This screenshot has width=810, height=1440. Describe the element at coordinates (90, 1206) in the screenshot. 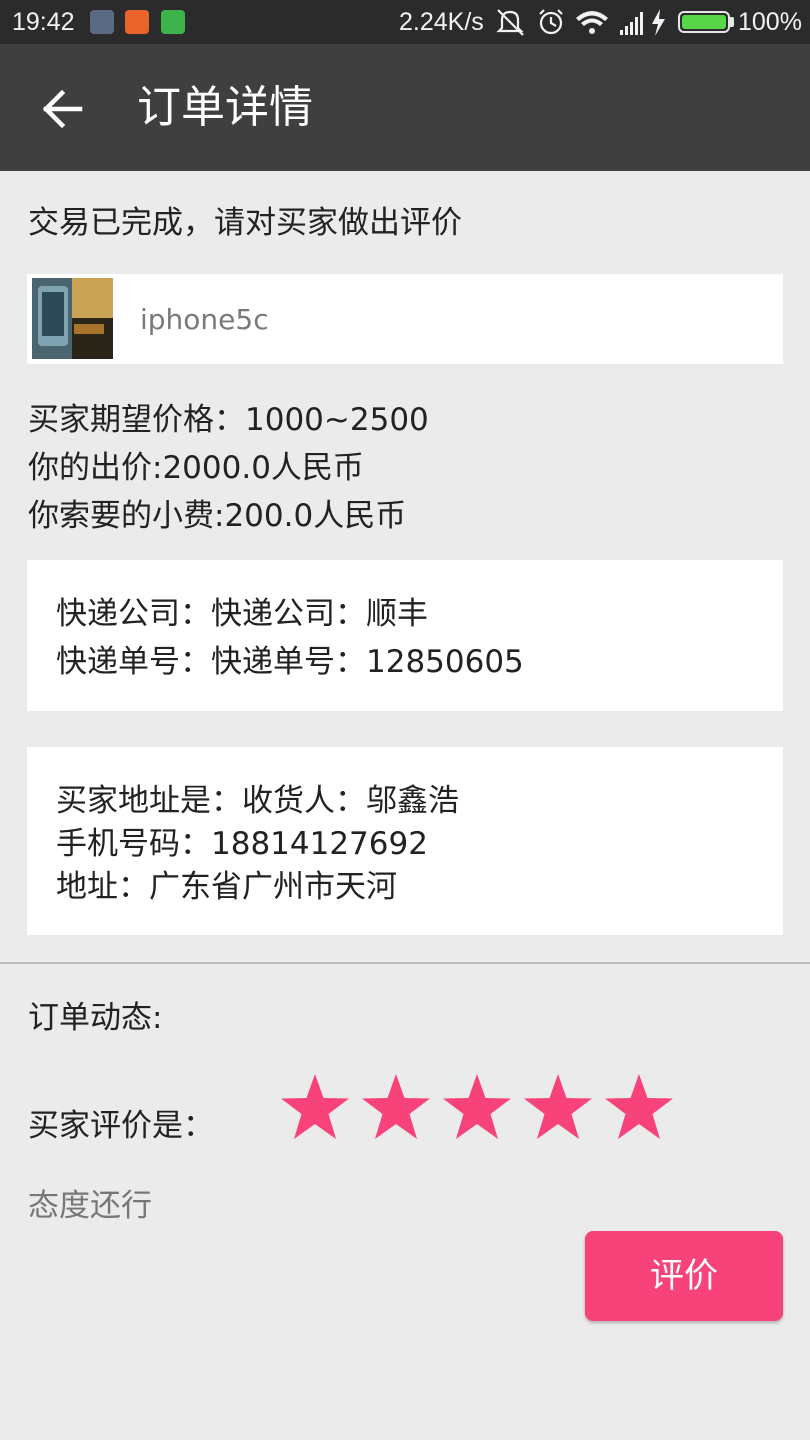

I see `rating-comment: 态度还行` at that location.